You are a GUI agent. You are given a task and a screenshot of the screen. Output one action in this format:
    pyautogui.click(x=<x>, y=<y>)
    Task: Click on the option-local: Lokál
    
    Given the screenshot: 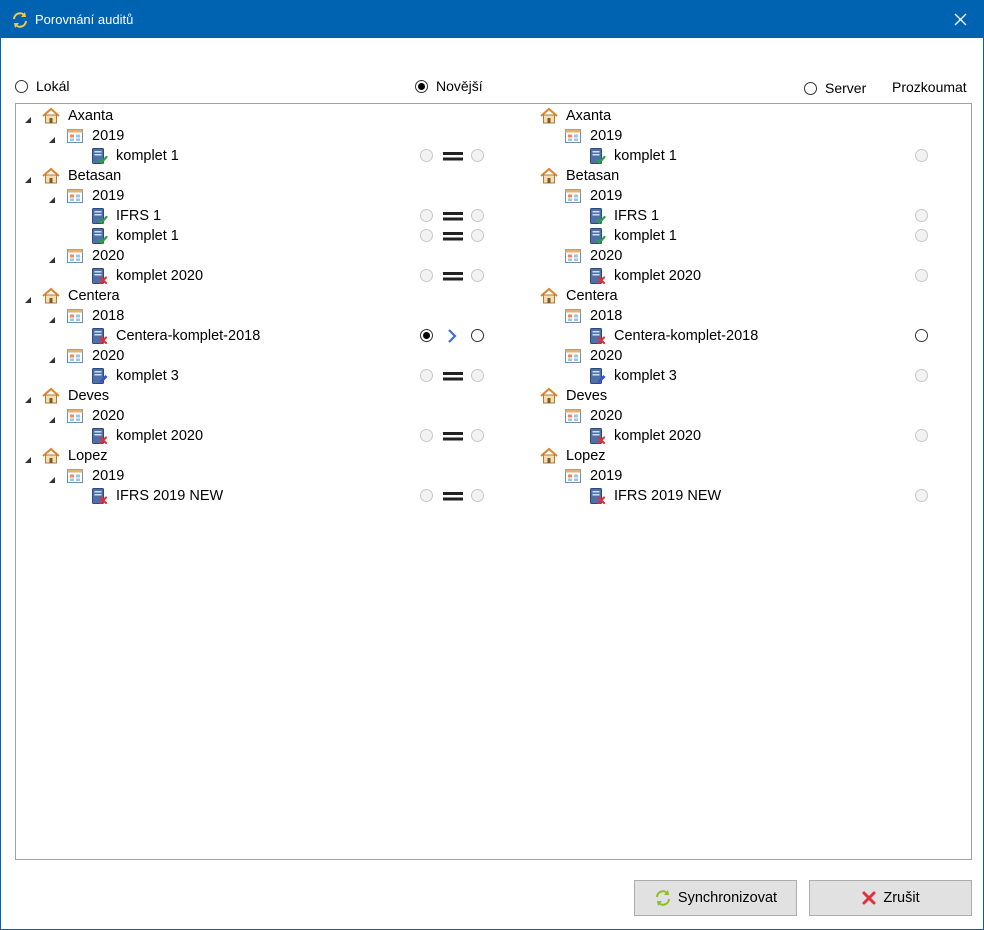 What is the action you would take?
    pyautogui.click(x=42, y=86)
    